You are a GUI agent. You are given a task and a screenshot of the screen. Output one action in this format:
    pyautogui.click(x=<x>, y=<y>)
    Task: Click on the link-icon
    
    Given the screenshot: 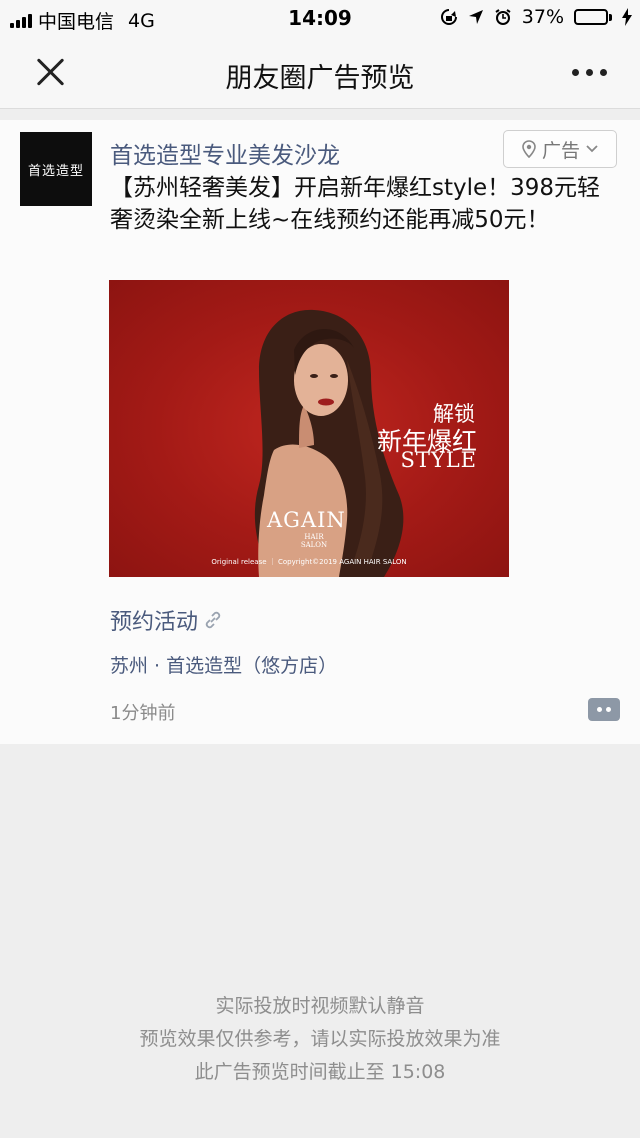 What is the action you would take?
    pyautogui.click(x=213, y=620)
    